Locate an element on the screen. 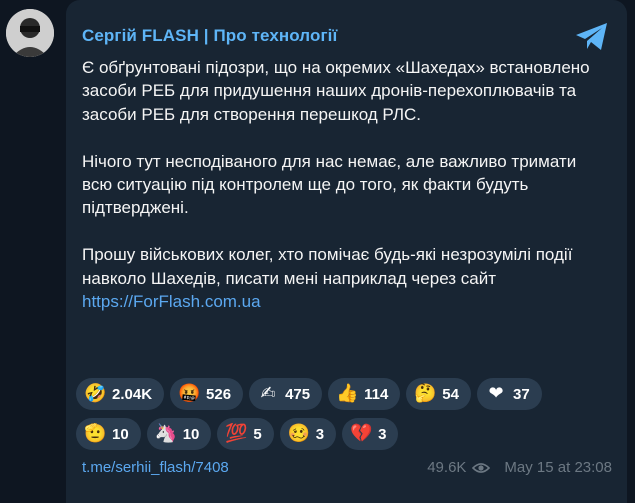  view-count: 49.6K is located at coordinates (447, 467).